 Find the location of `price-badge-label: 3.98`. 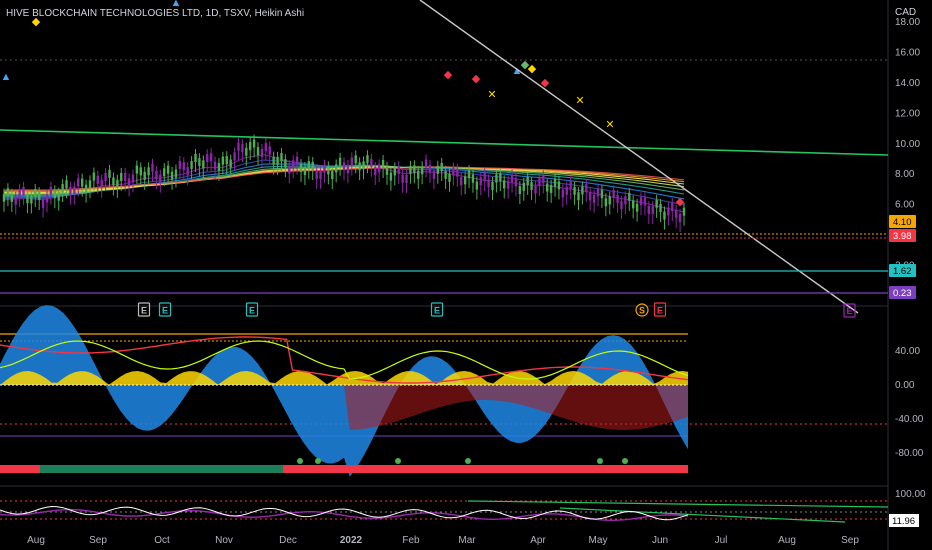

price-badge-label: 3.98 is located at coordinates (902, 236).